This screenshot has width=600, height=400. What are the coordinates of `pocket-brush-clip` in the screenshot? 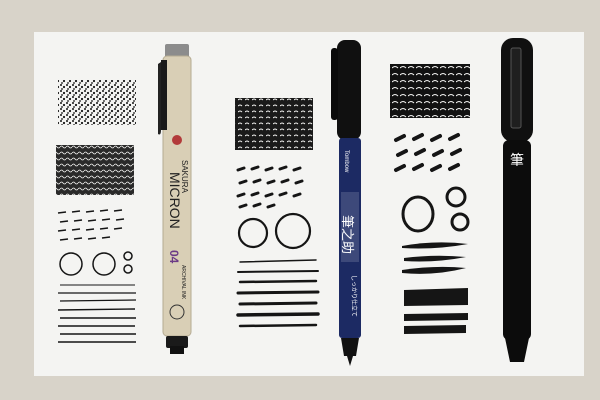 It's located at (516, 88).